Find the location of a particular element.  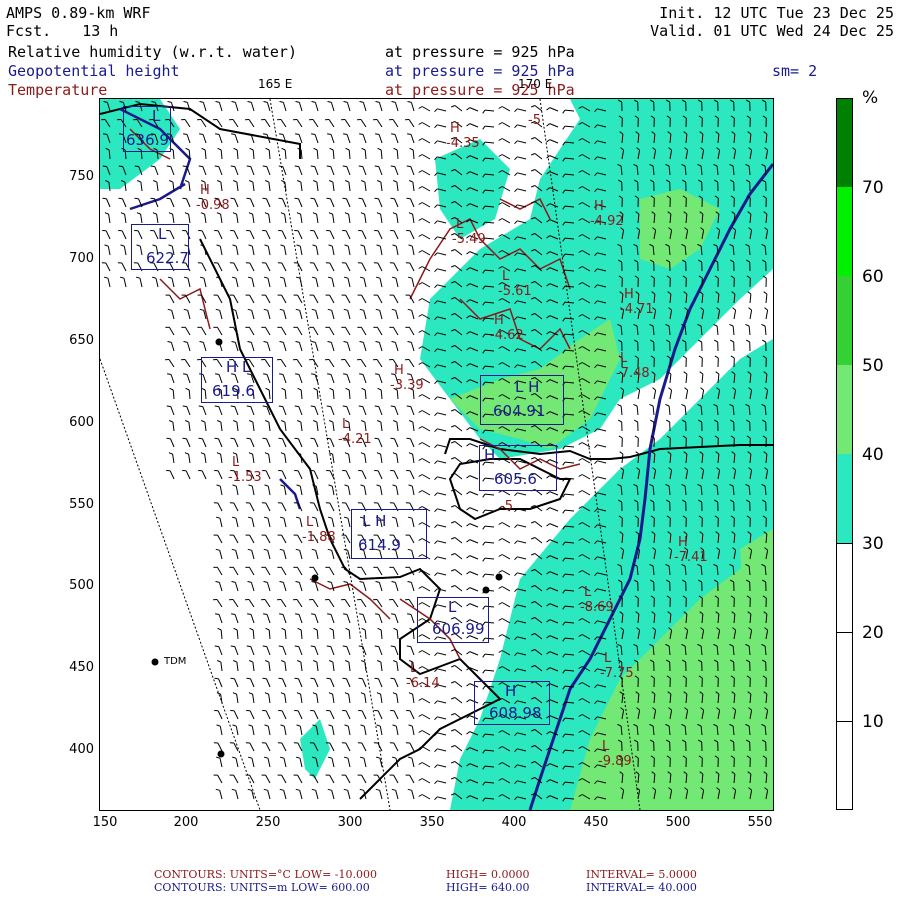

height-box: L 606.99 is located at coordinates (453, 620).